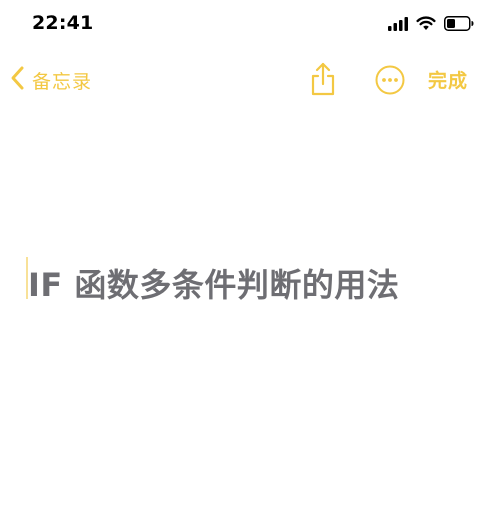 This screenshot has height=510, width=490. I want to click on nav-bar: 备忘录 完成, so click(245, 81).